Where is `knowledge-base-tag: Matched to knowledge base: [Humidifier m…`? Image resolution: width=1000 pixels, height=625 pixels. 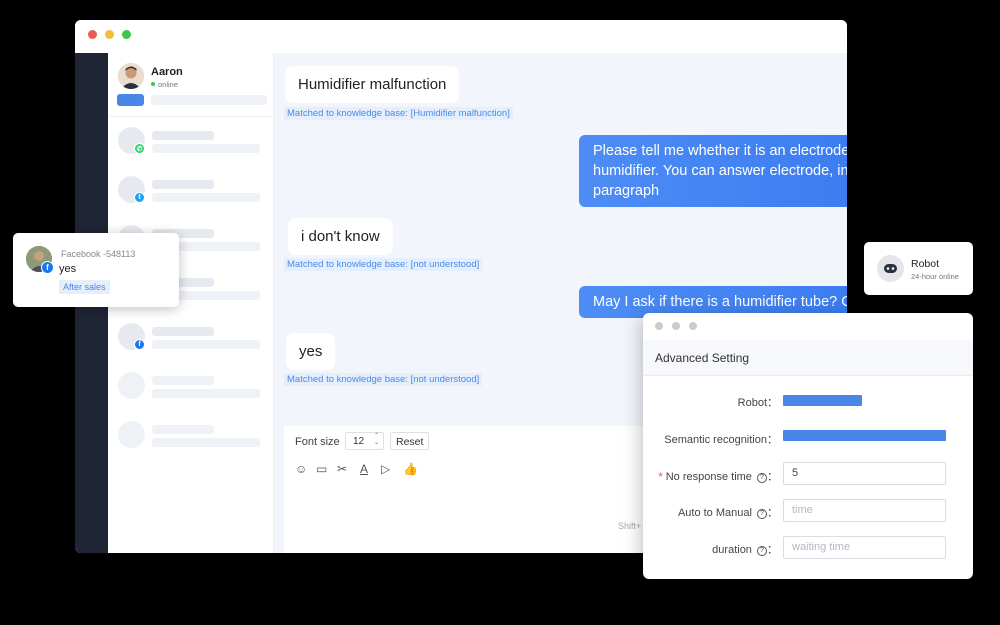
knowledge-base-tag: Matched to knowledge base: [Humidifier m… is located at coordinates (398, 113).